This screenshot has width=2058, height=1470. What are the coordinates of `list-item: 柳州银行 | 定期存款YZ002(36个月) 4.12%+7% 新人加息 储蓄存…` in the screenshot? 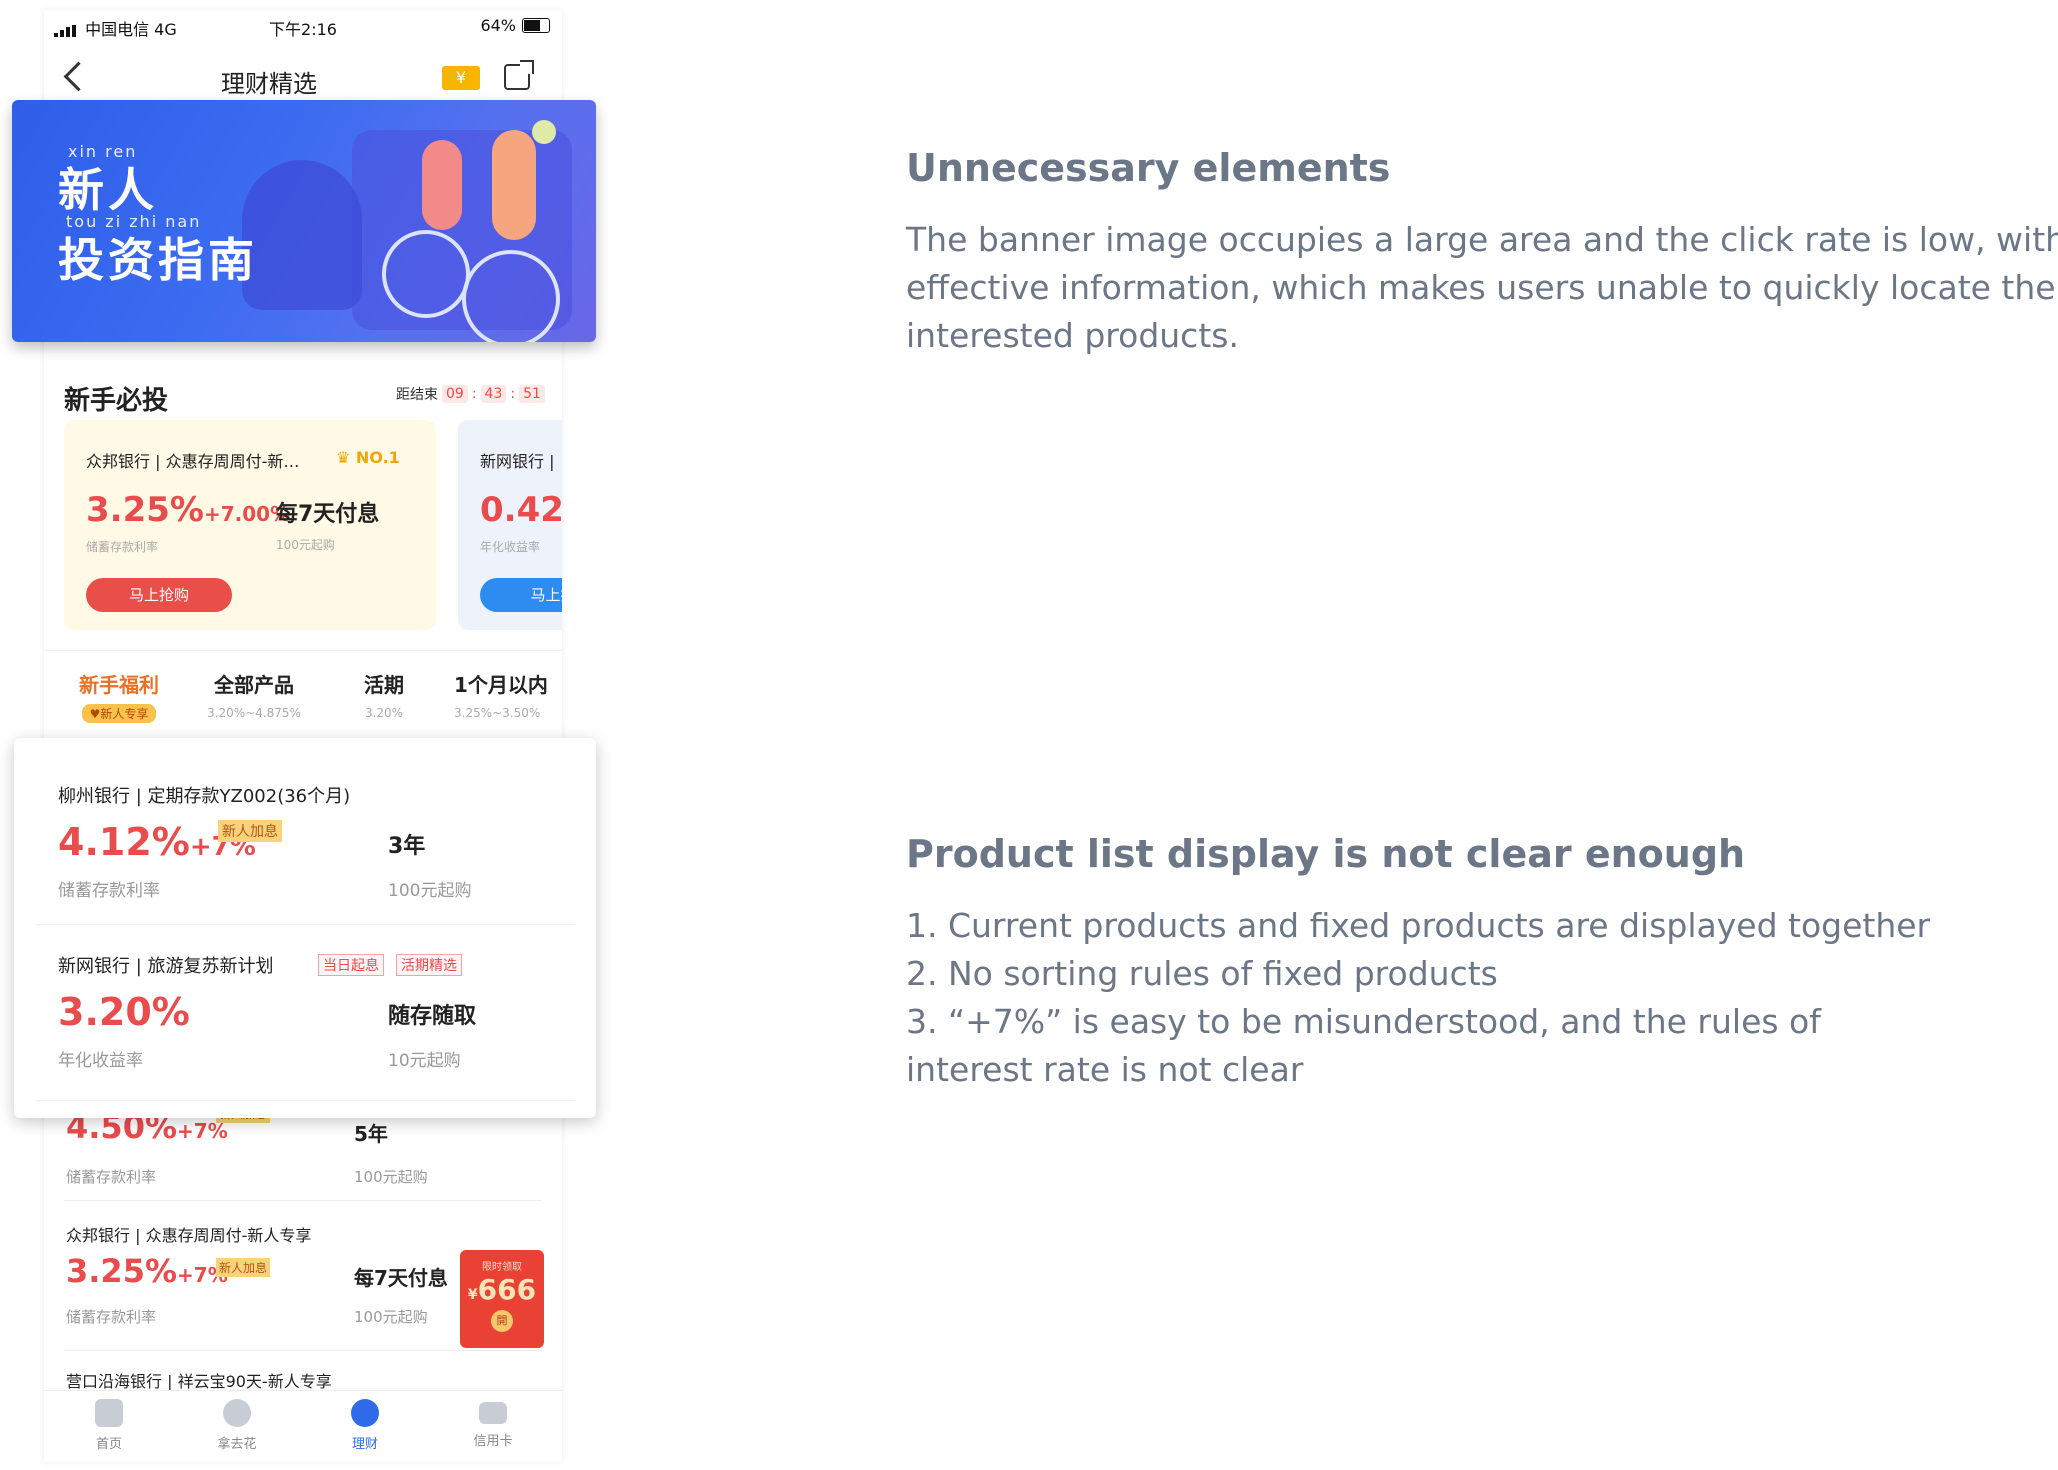 It's located at (305, 841).